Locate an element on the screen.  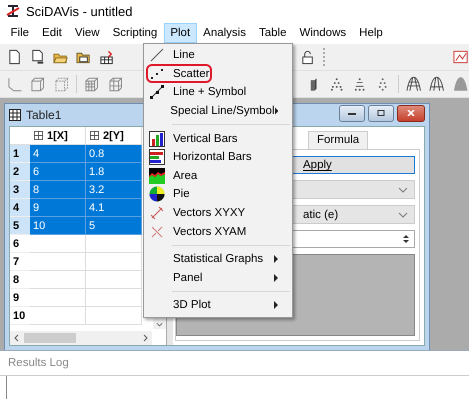
menu-item: Help is located at coordinates (371, 33).